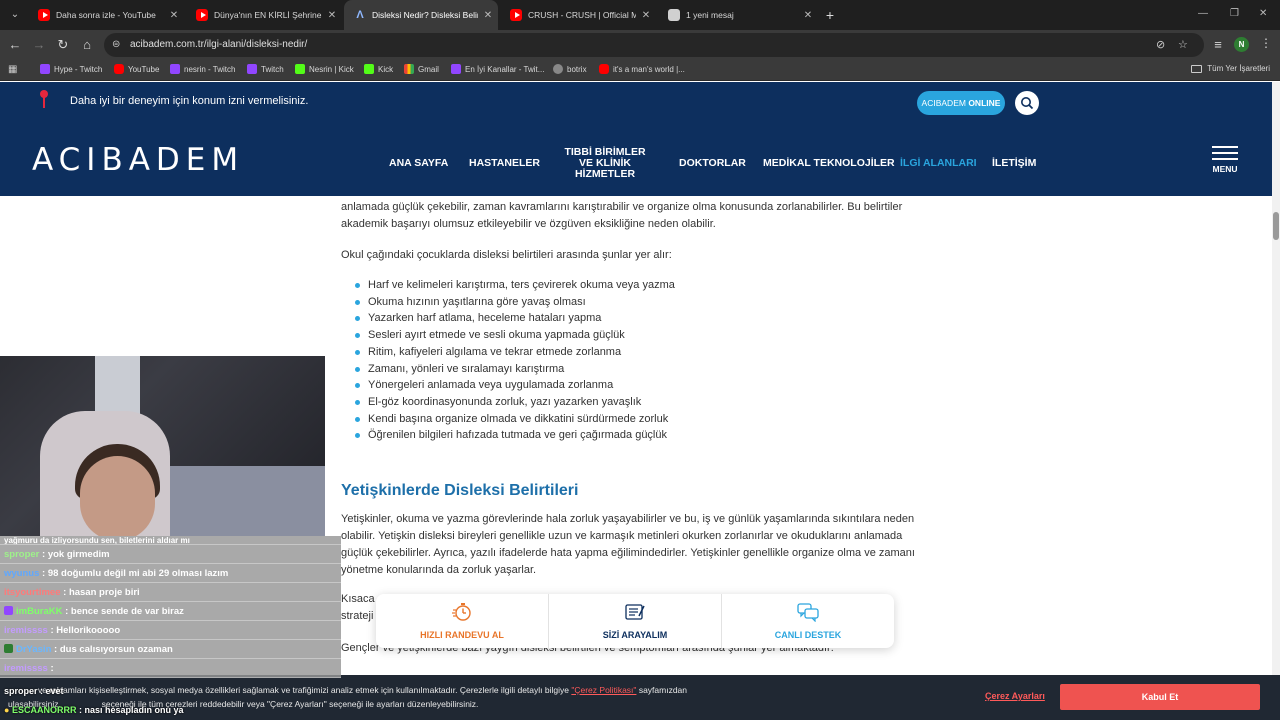  Describe the element at coordinates (265, 69) in the screenshot. I see `bookmark-item: Twitch` at that location.